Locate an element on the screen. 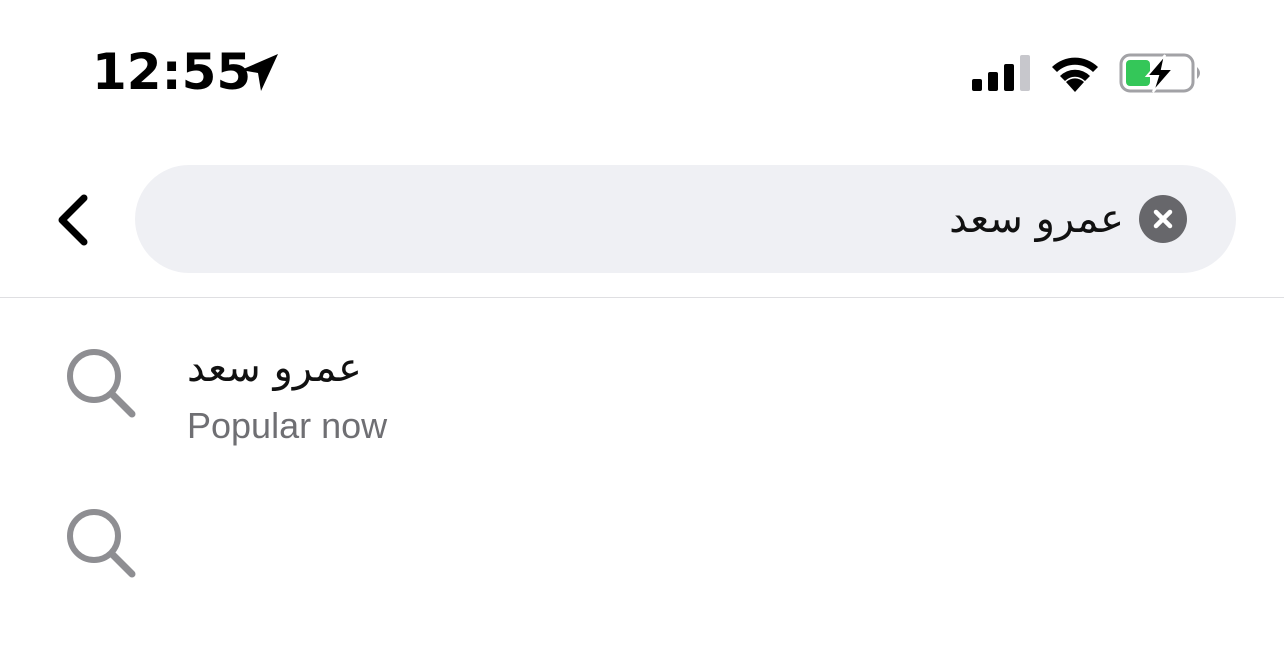  chevron-left-icon is located at coordinates (73, 220).